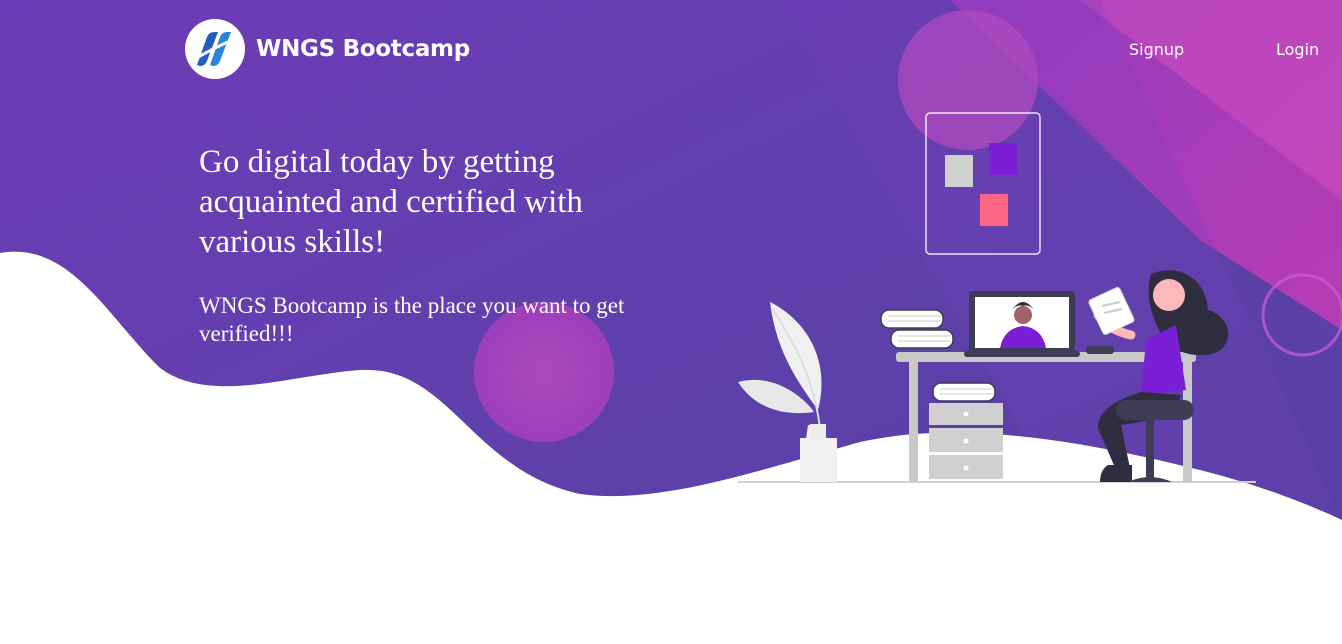 Image resolution: width=1342 pixels, height=644 pixels. Describe the element at coordinates (1156, 49) in the screenshot. I see `signup-link: Signup` at that location.